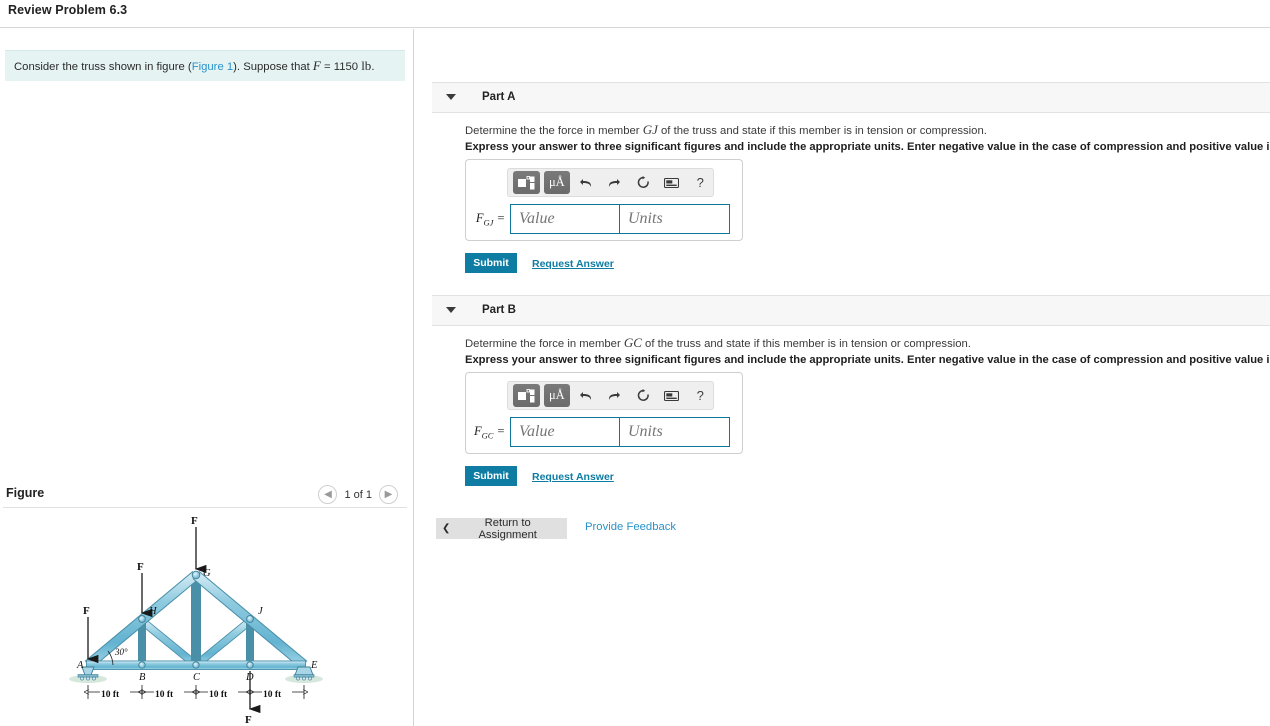 The width and height of the screenshot is (1270, 726). Describe the element at coordinates (316, 65) in the screenshot. I see `force-symbol: F` at that location.